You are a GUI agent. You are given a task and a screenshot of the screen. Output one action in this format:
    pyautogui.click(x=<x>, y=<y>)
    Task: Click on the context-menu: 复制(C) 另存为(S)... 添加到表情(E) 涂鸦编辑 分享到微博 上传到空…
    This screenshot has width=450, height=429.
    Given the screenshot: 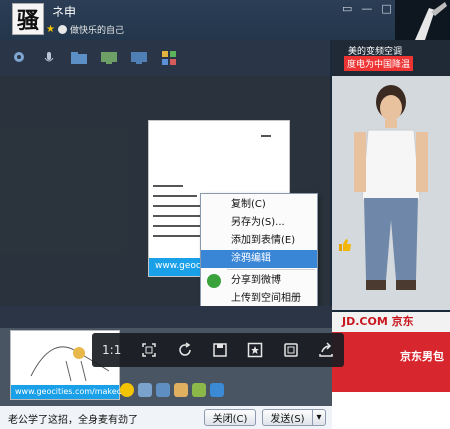 What is the action you would take?
    pyautogui.click(x=259, y=258)
    